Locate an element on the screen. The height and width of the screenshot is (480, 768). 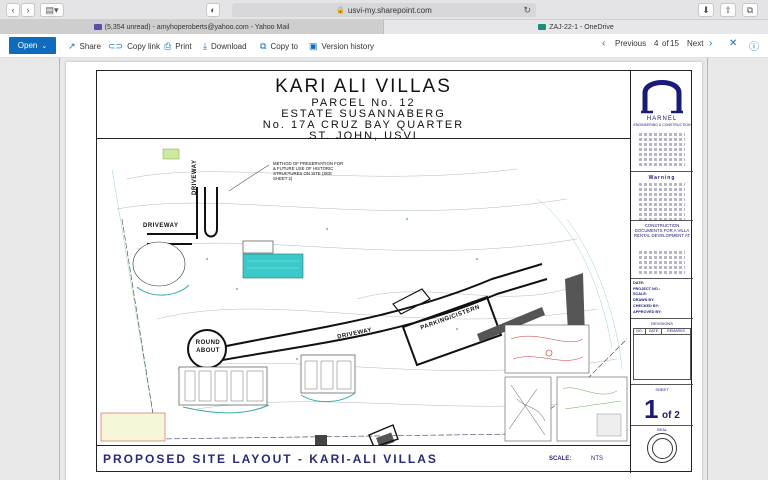
downloads-icon: ⬇ is located at coordinates (706, 10).